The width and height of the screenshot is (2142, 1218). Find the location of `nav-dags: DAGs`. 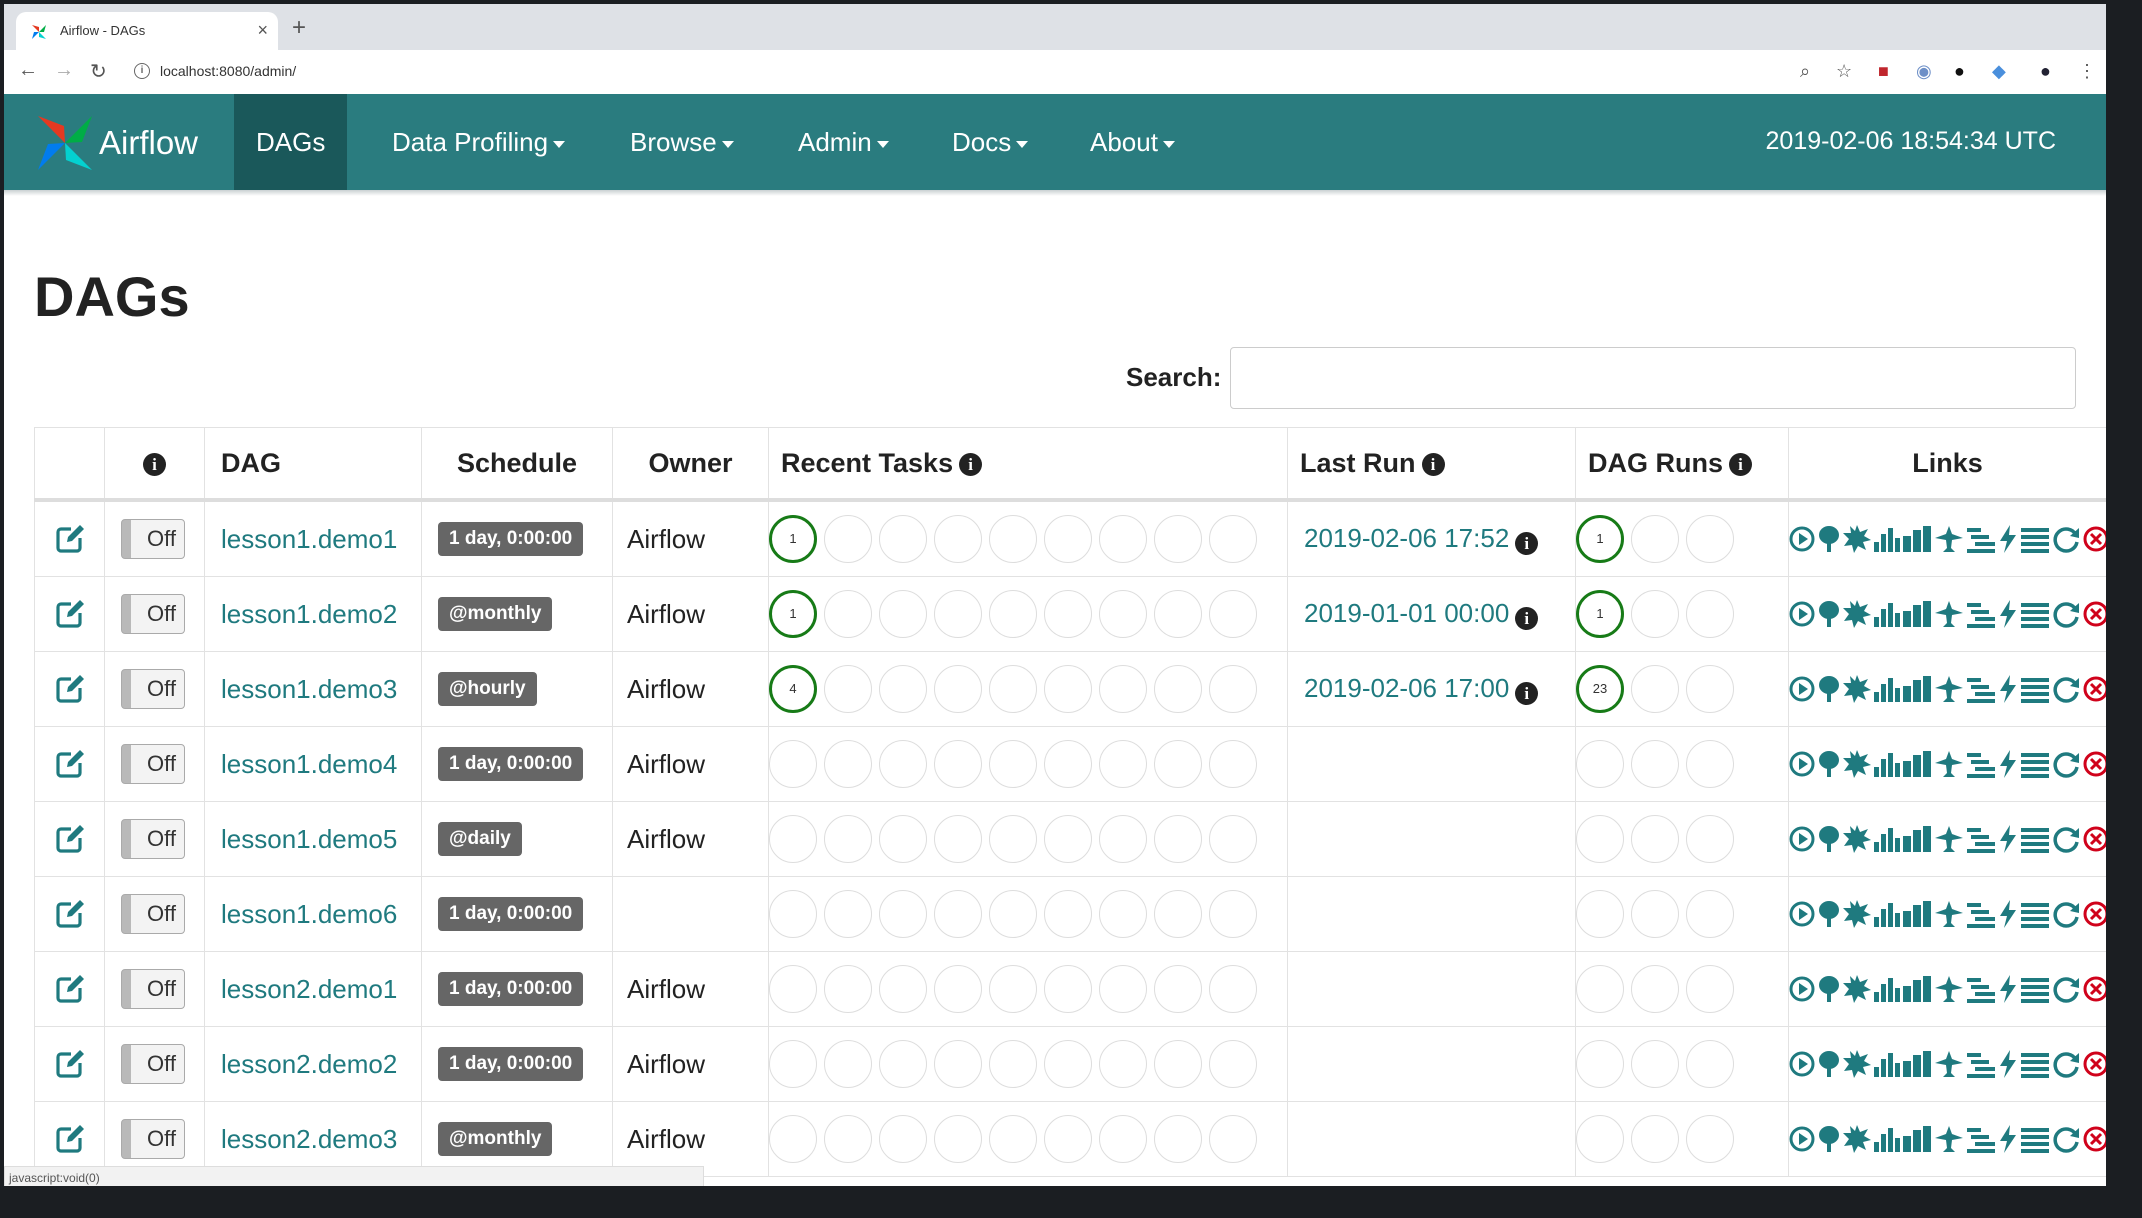

nav-dags: DAGs is located at coordinates (291, 142).